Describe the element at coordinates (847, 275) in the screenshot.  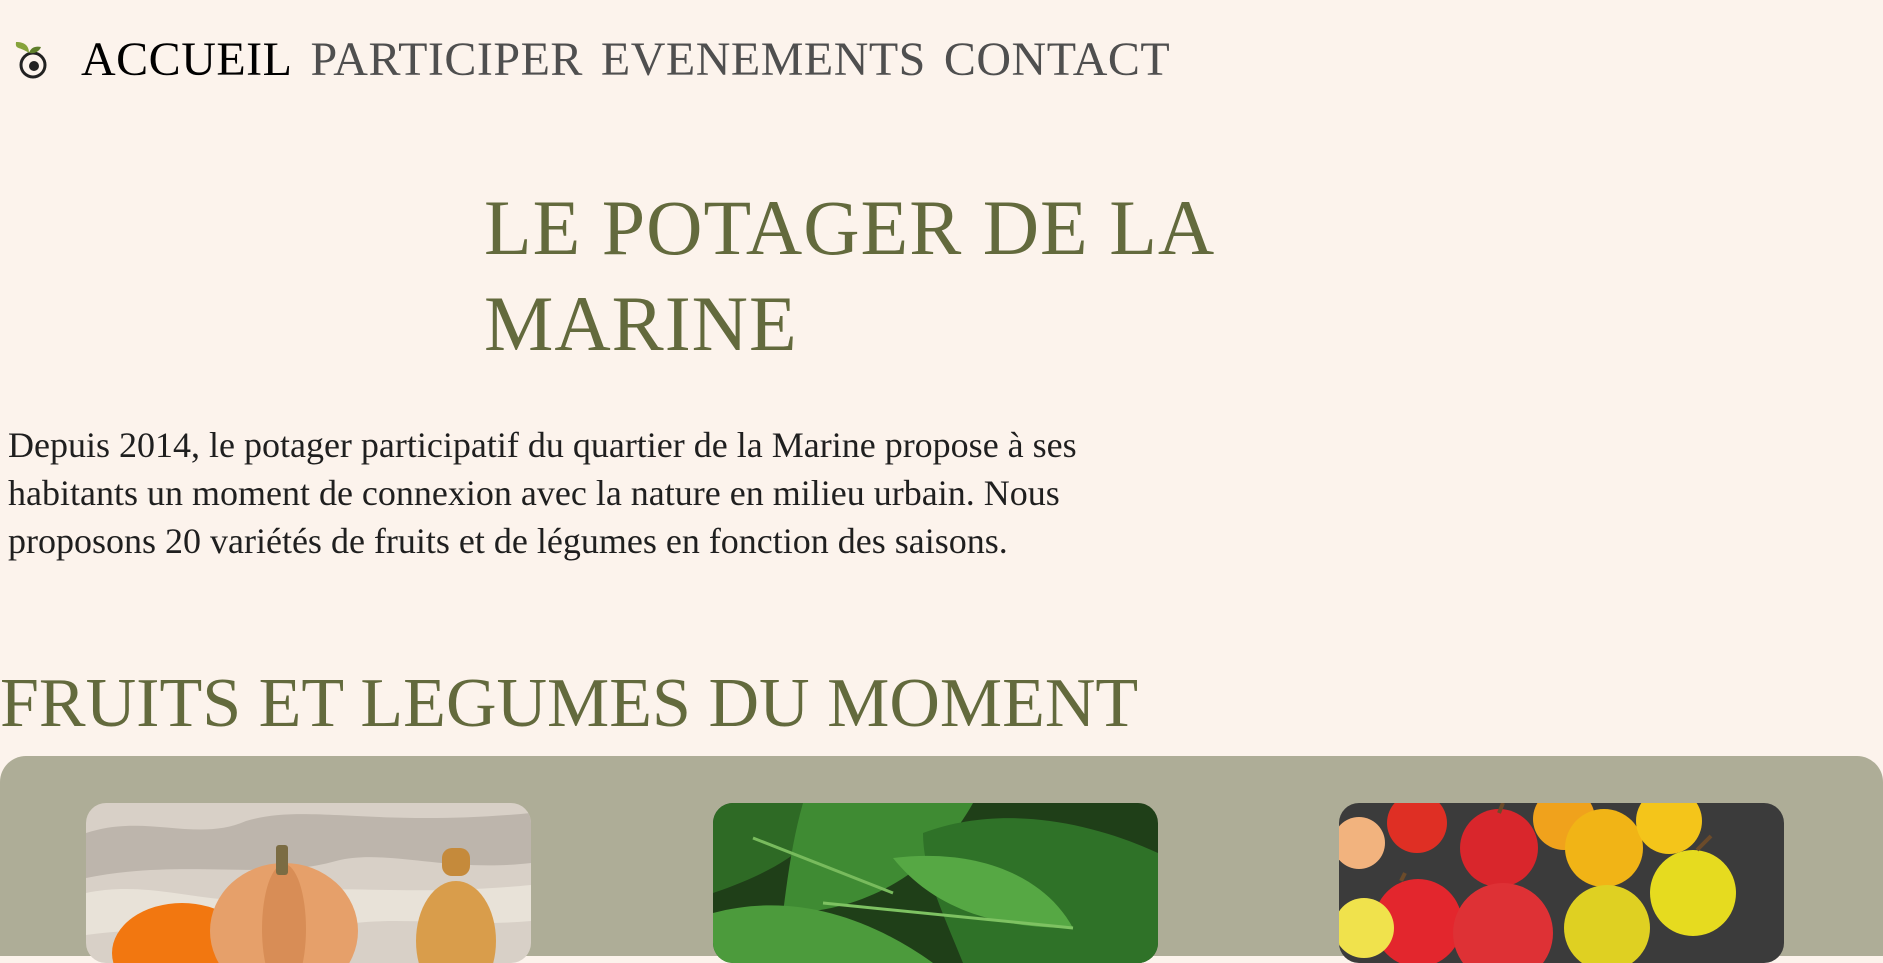
I see `page-title: LE POTAGER DE LA MARINE` at that location.